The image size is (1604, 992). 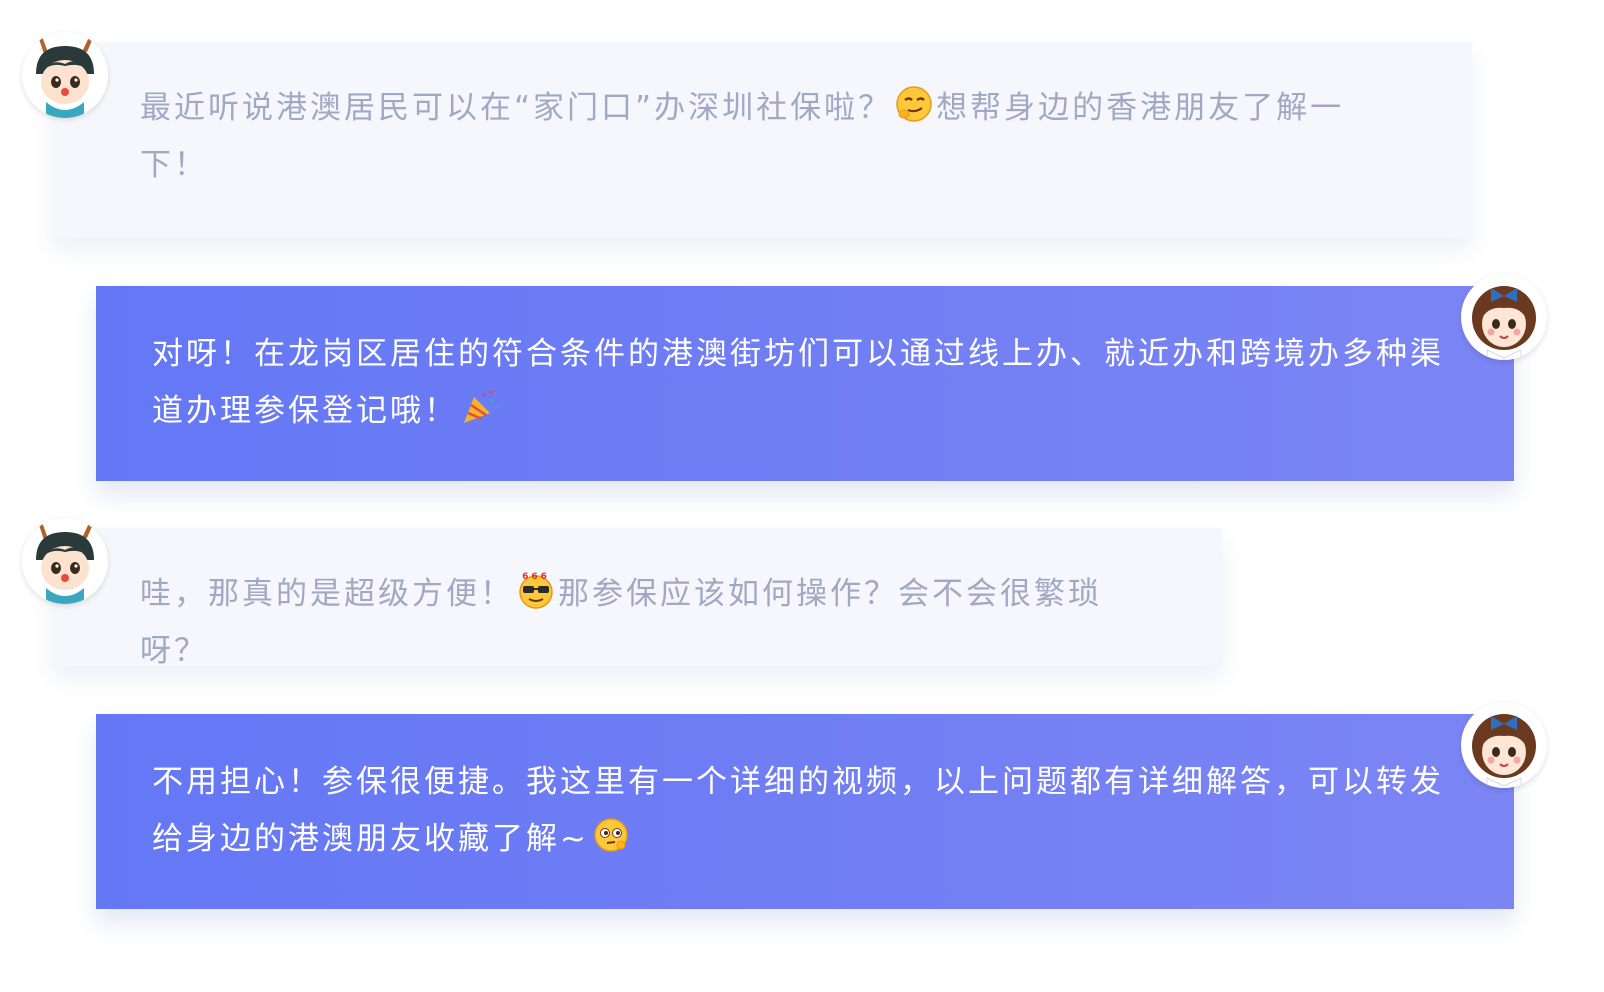 What do you see at coordinates (914, 104) in the screenshot?
I see `sly-smirk-emoji-icon` at bounding box center [914, 104].